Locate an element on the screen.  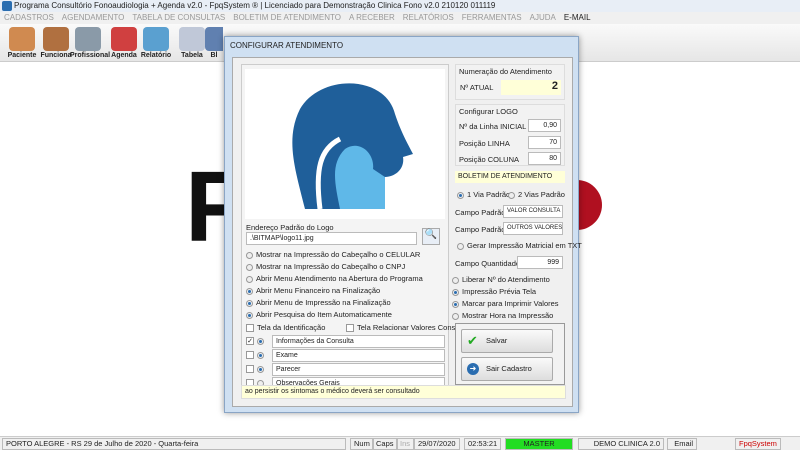
menu-tabela: TABELA DE CONSULTAS is located at coordinates (178, 17).